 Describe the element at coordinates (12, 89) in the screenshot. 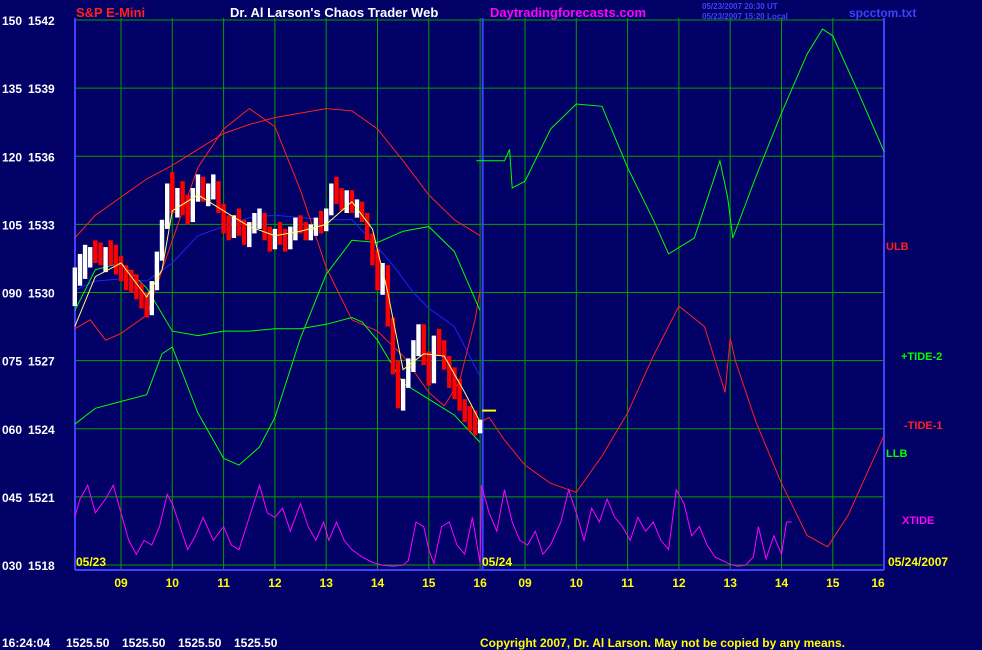

I see `y-tick-tide-label: 135` at that location.